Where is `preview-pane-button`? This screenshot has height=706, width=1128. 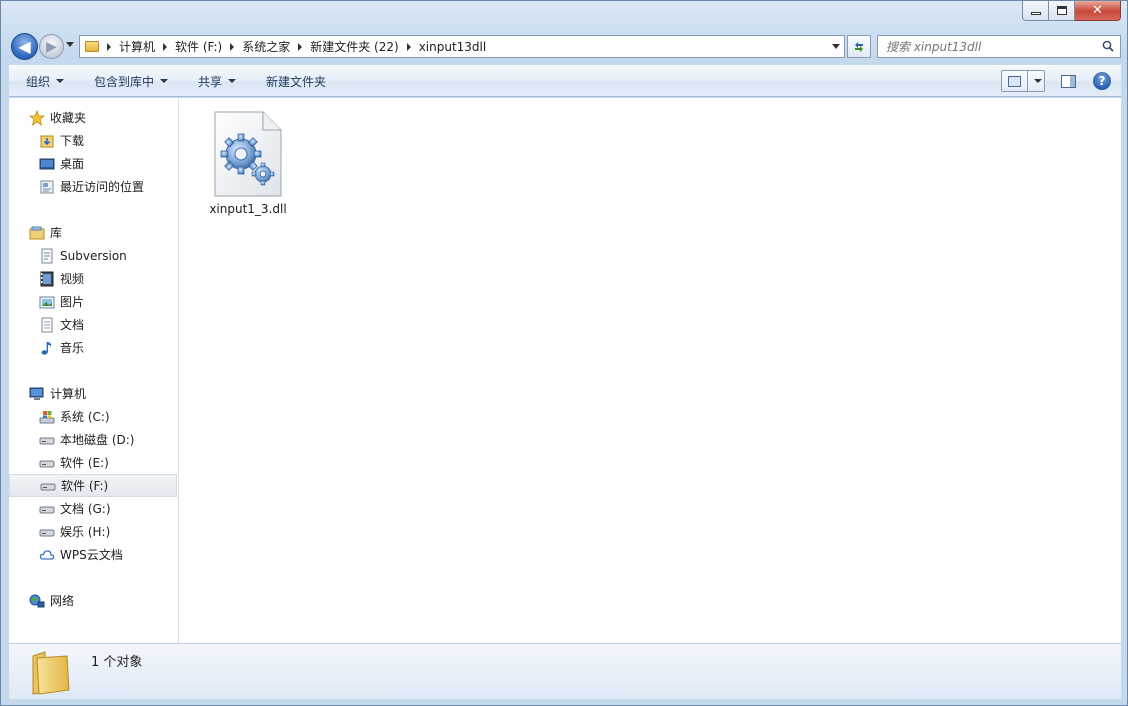
preview-pane-button is located at coordinates (1068, 81).